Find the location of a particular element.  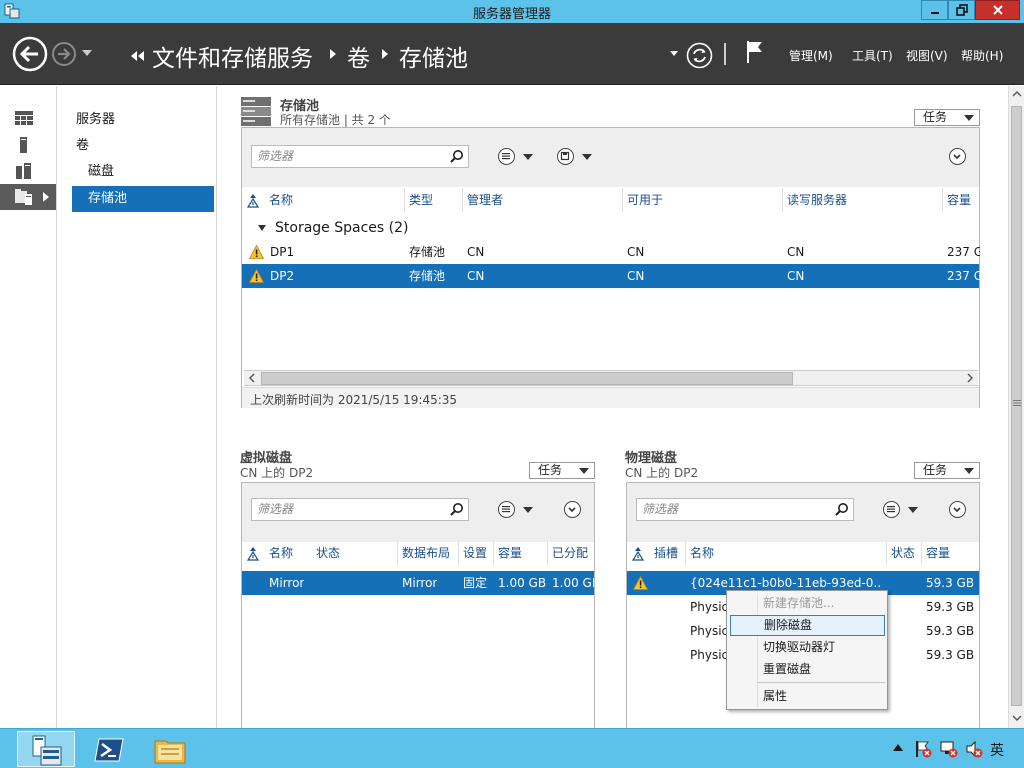

pool-managed-by: CN is located at coordinates (476, 276).